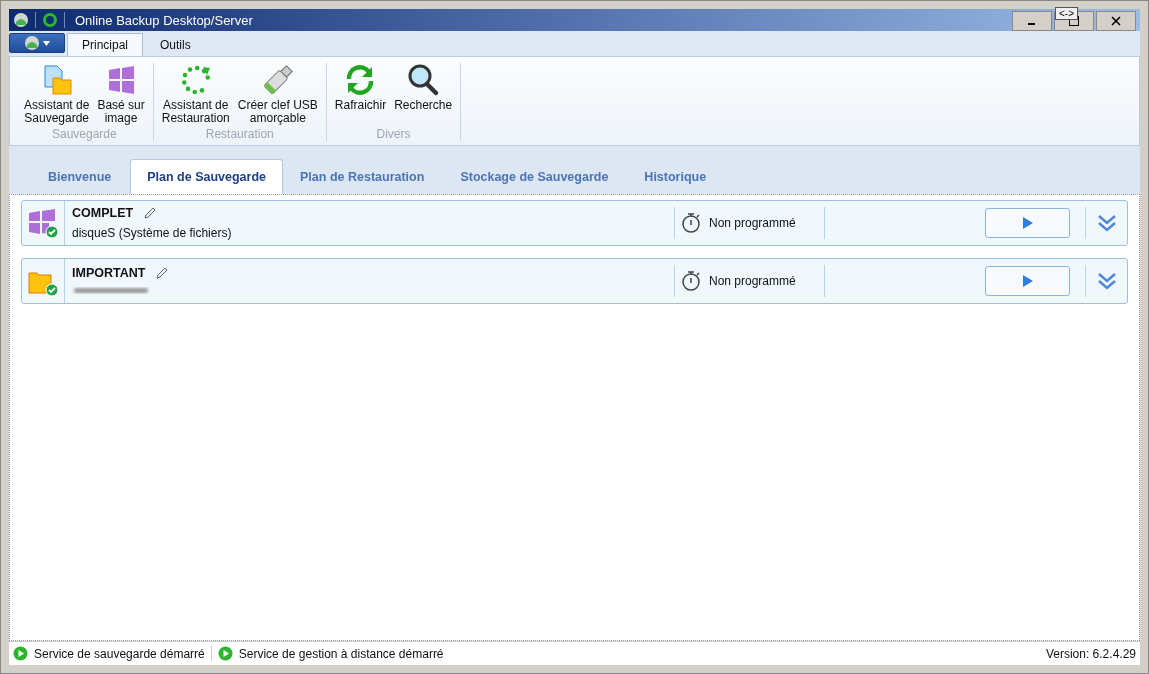  I want to click on ribbon-button: Assistant de Restauration, so click(195, 95).